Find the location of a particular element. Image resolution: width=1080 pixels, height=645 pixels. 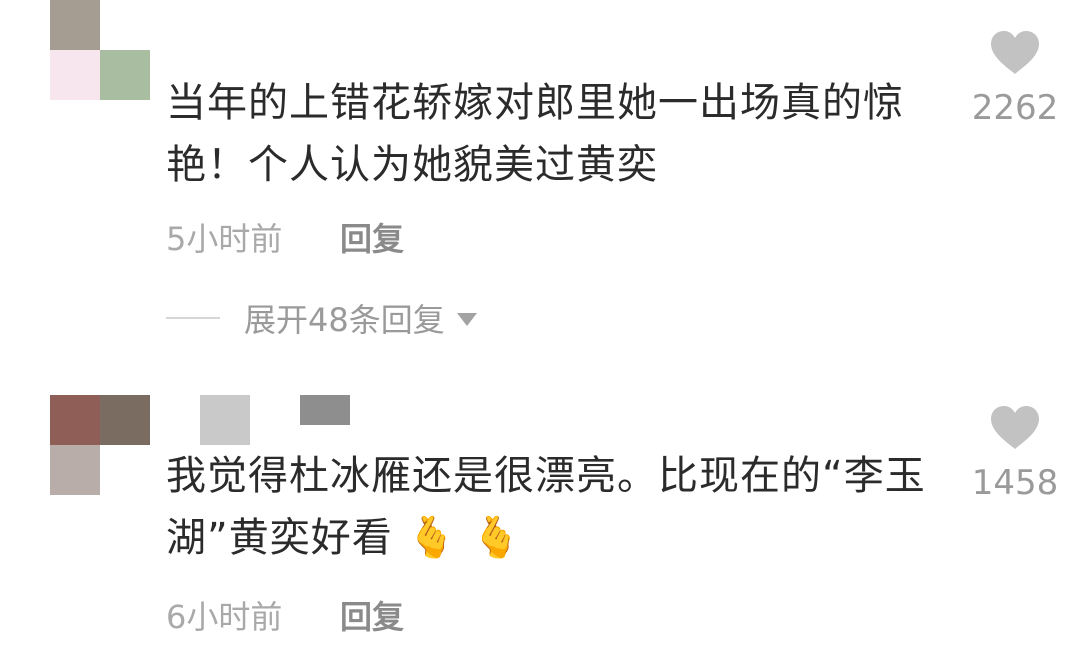

like-button: 2262 is located at coordinates (1015, 79).